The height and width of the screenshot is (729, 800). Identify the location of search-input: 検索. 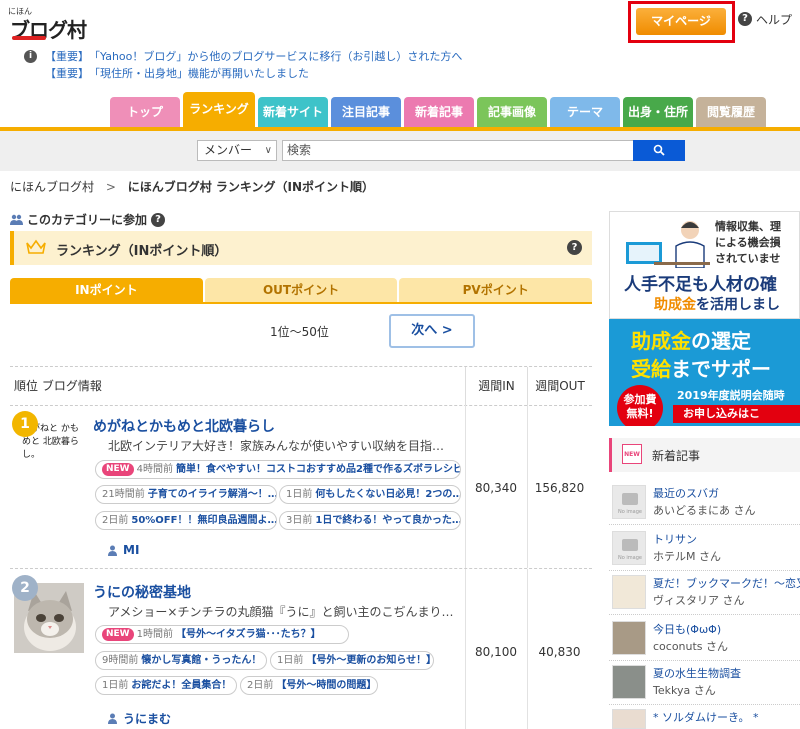
(458, 150).